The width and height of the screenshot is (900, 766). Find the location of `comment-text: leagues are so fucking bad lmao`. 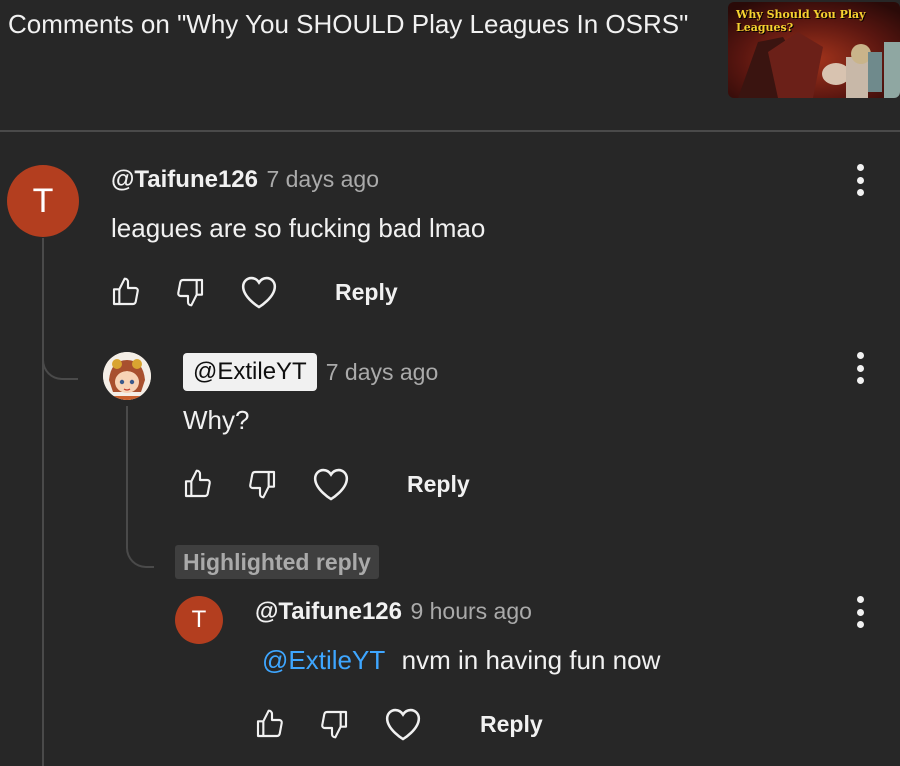

comment-text: leagues are so fucking bad lmao is located at coordinates (298, 228).